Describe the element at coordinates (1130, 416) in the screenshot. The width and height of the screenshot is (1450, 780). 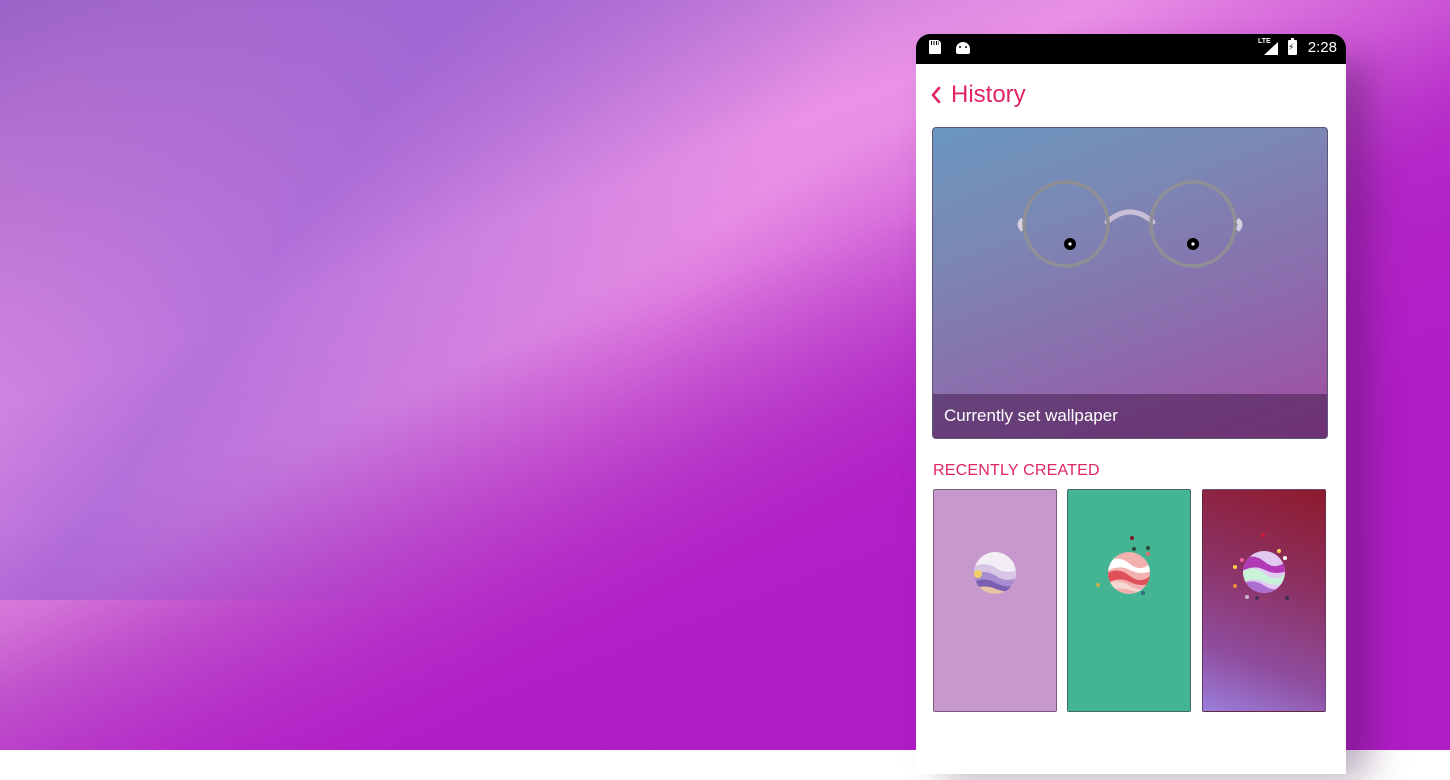
I see `caption-bar: Currently set wallpaper` at that location.